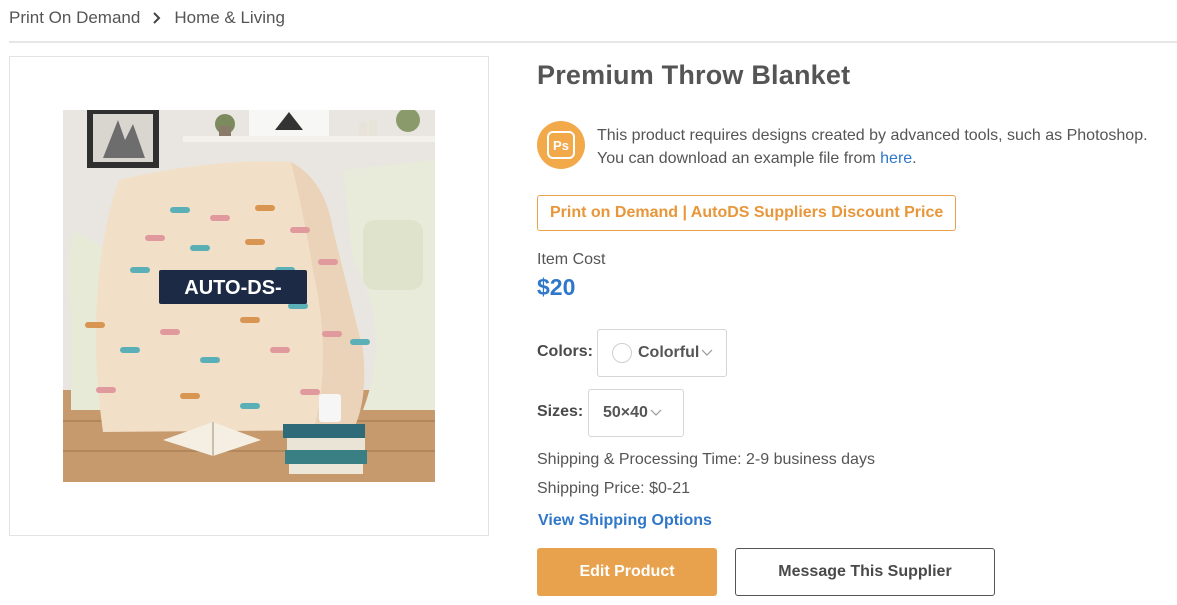 This screenshot has height=605, width=1177. What do you see at coordinates (625, 412) in the screenshot?
I see `sizes-select-value: 50×40` at bounding box center [625, 412].